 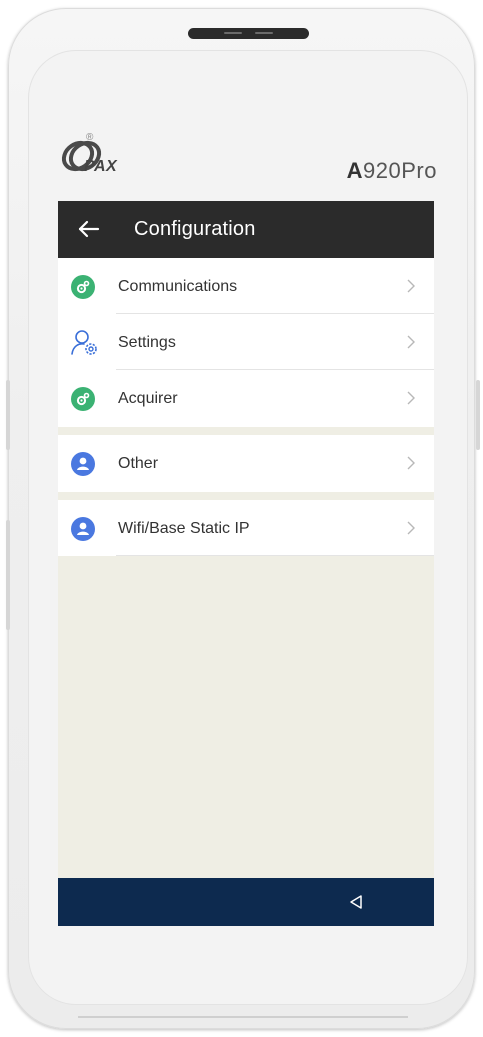 I want to click on menu-item-label: Settings, so click(x=147, y=342).